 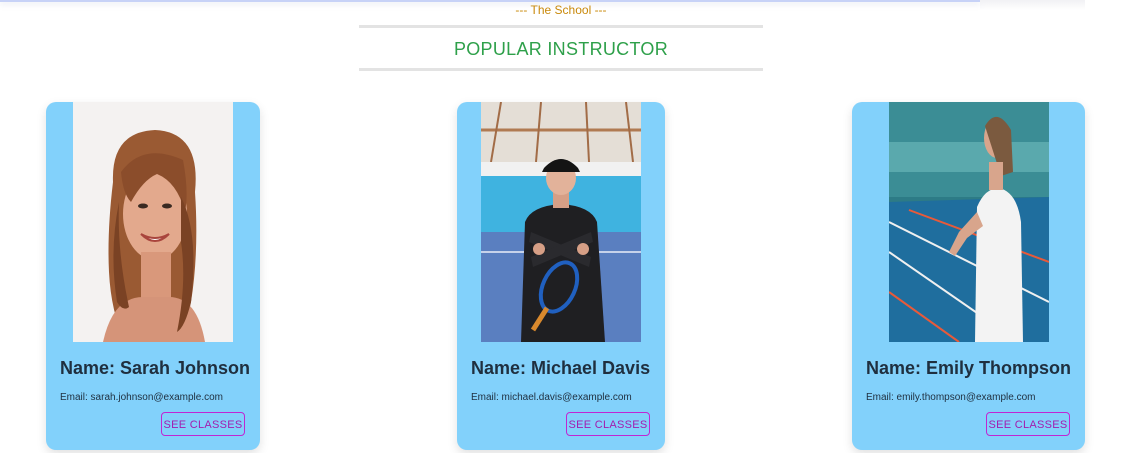 I want to click on instructor-name: Name: Michael Davis, so click(x=561, y=368).